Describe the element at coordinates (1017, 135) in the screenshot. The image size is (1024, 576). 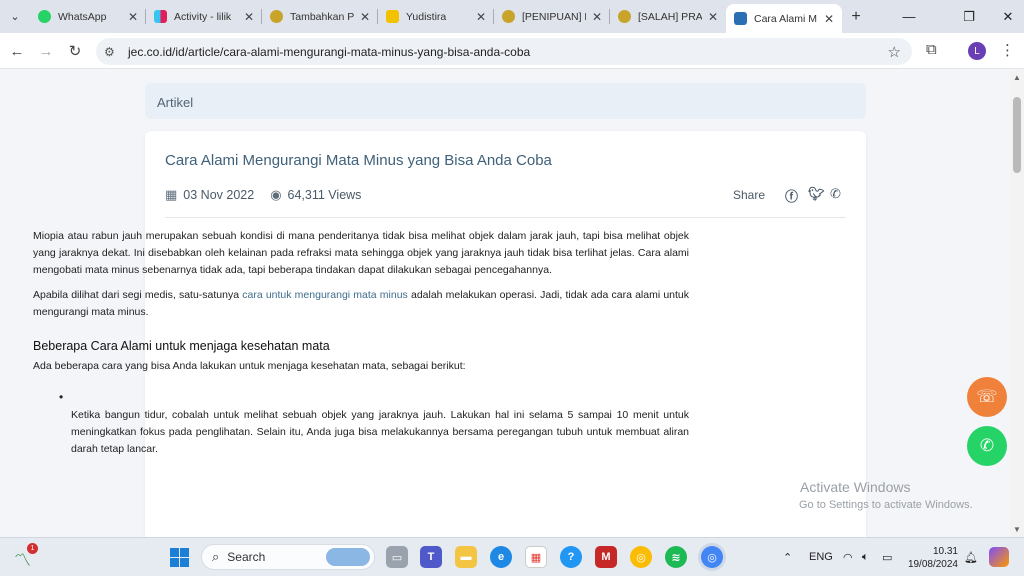
I see `scroll-thumb` at that location.